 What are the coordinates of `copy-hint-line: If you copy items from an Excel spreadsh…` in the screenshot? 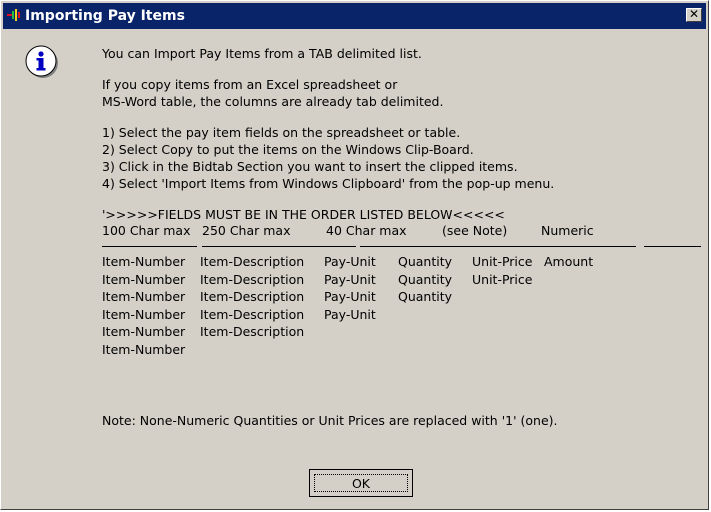 It's located at (250, 84).